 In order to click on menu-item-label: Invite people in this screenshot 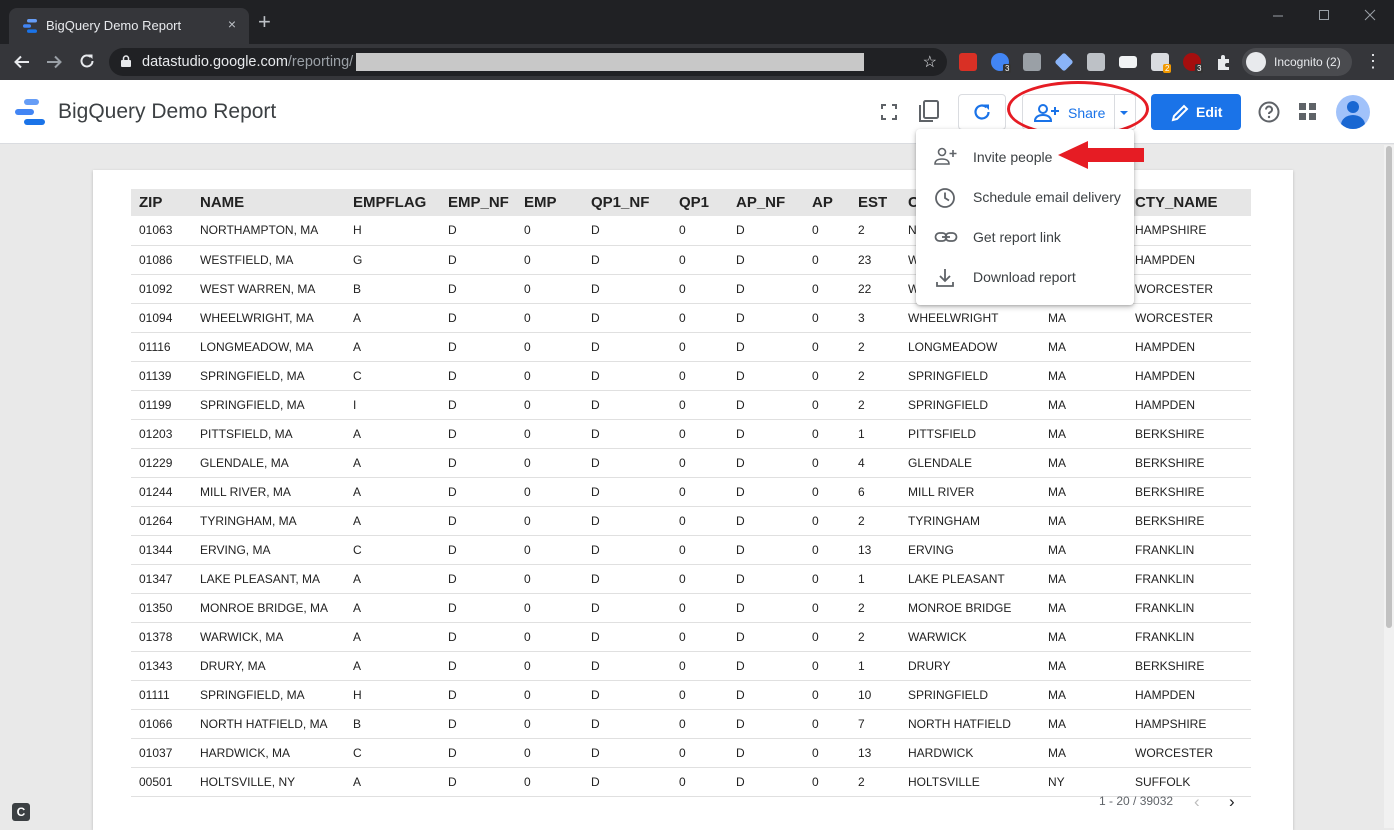, I will do `click(1013, 157)`.